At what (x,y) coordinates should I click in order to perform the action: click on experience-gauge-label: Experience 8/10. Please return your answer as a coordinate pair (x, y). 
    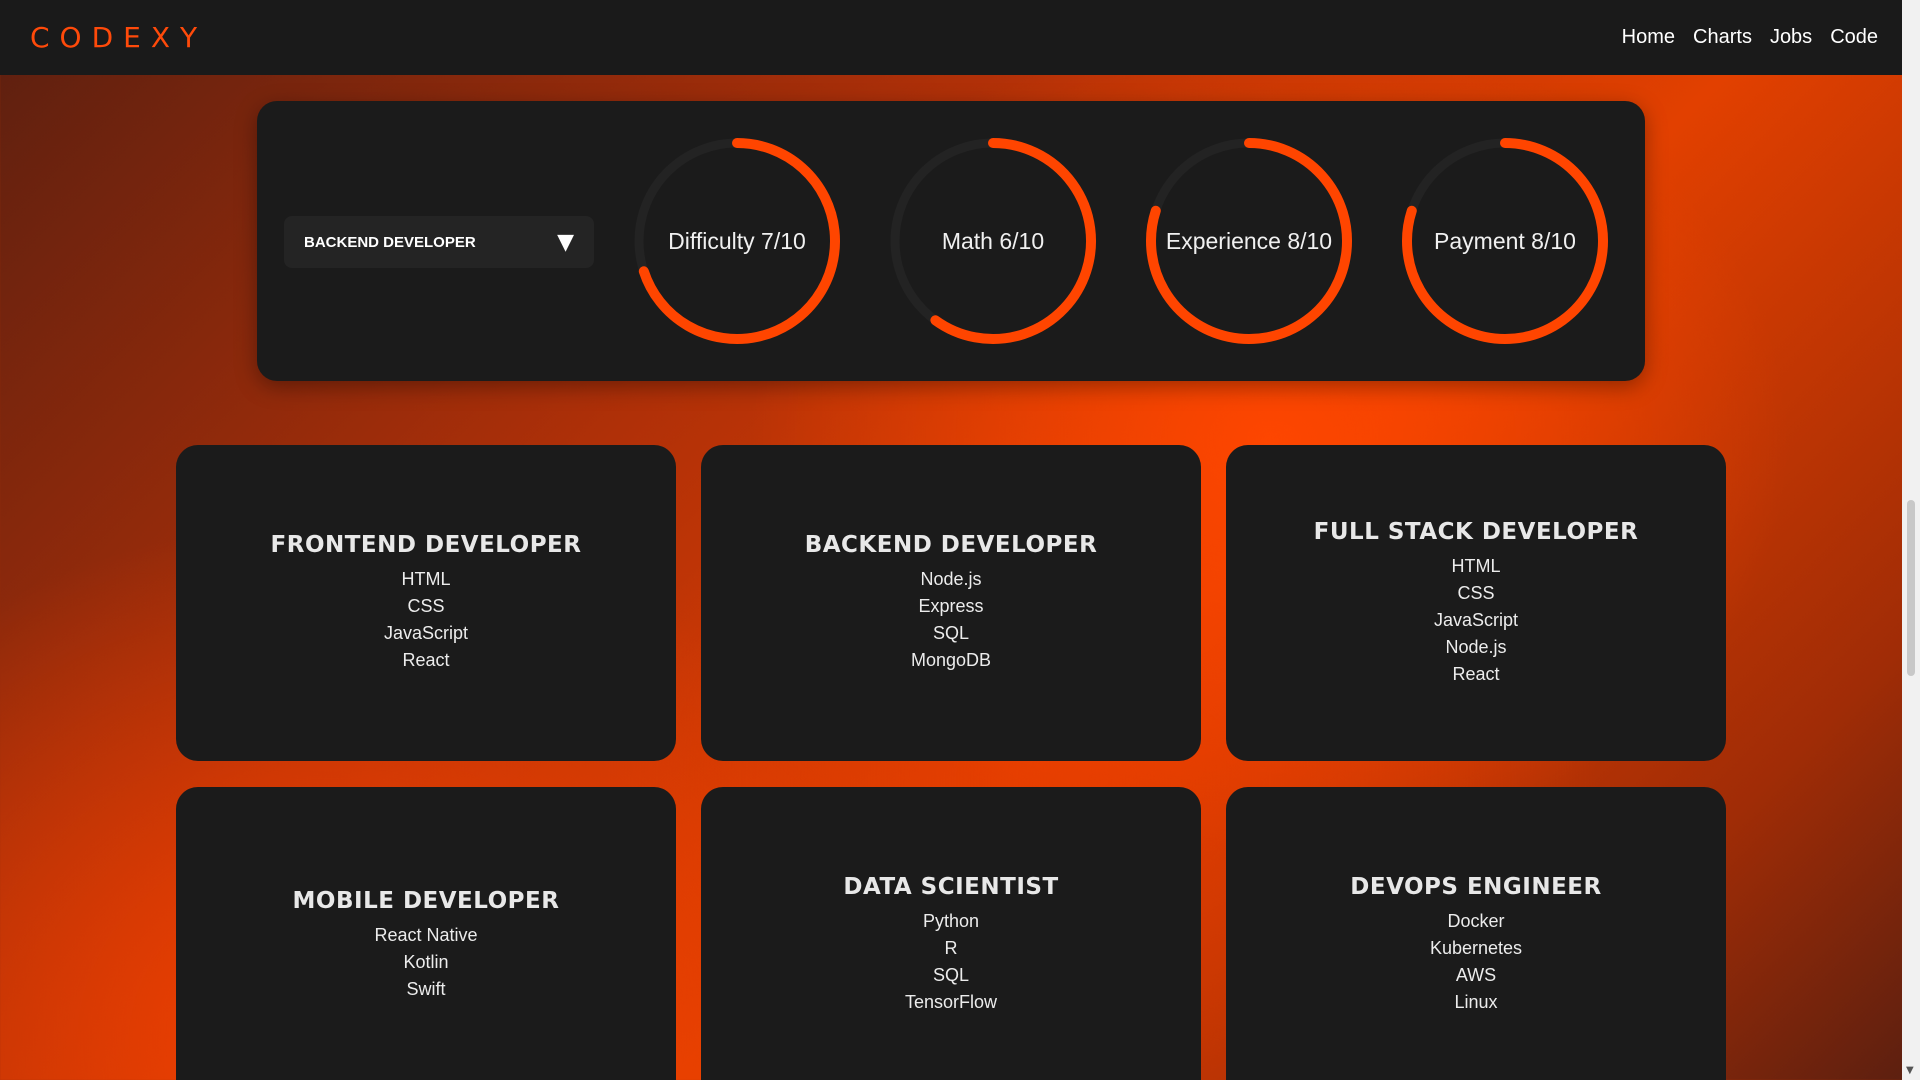
    Looking at the image, I should click on (1249, 240).